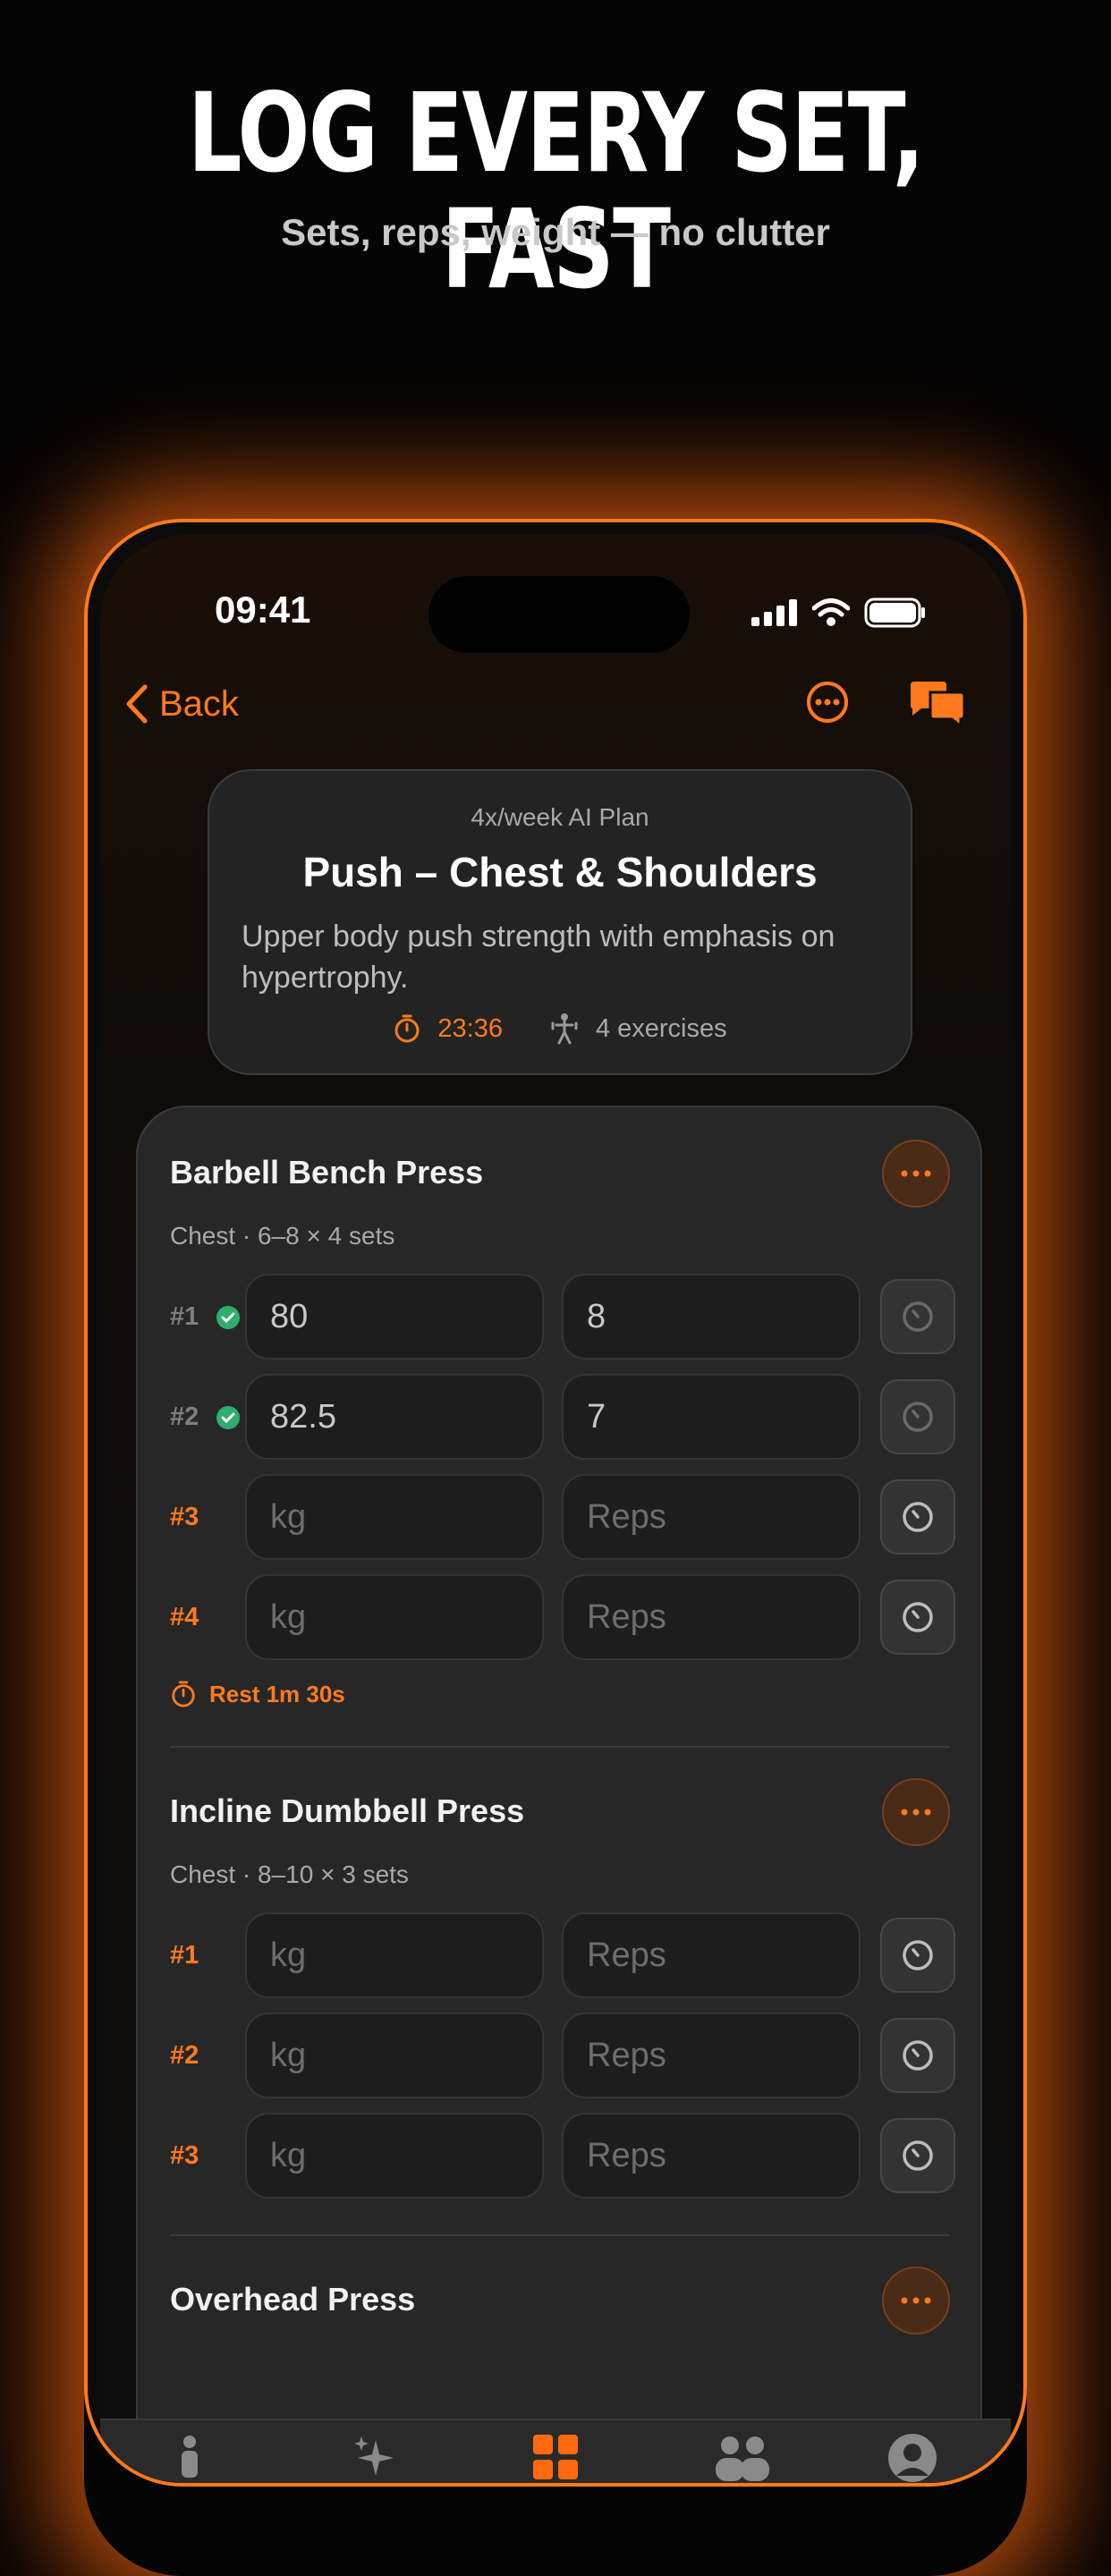  What do you see at coordinates (137, 704) in the screenshot?
I see `chevron-left-icon` at bounding box center [137, 704].